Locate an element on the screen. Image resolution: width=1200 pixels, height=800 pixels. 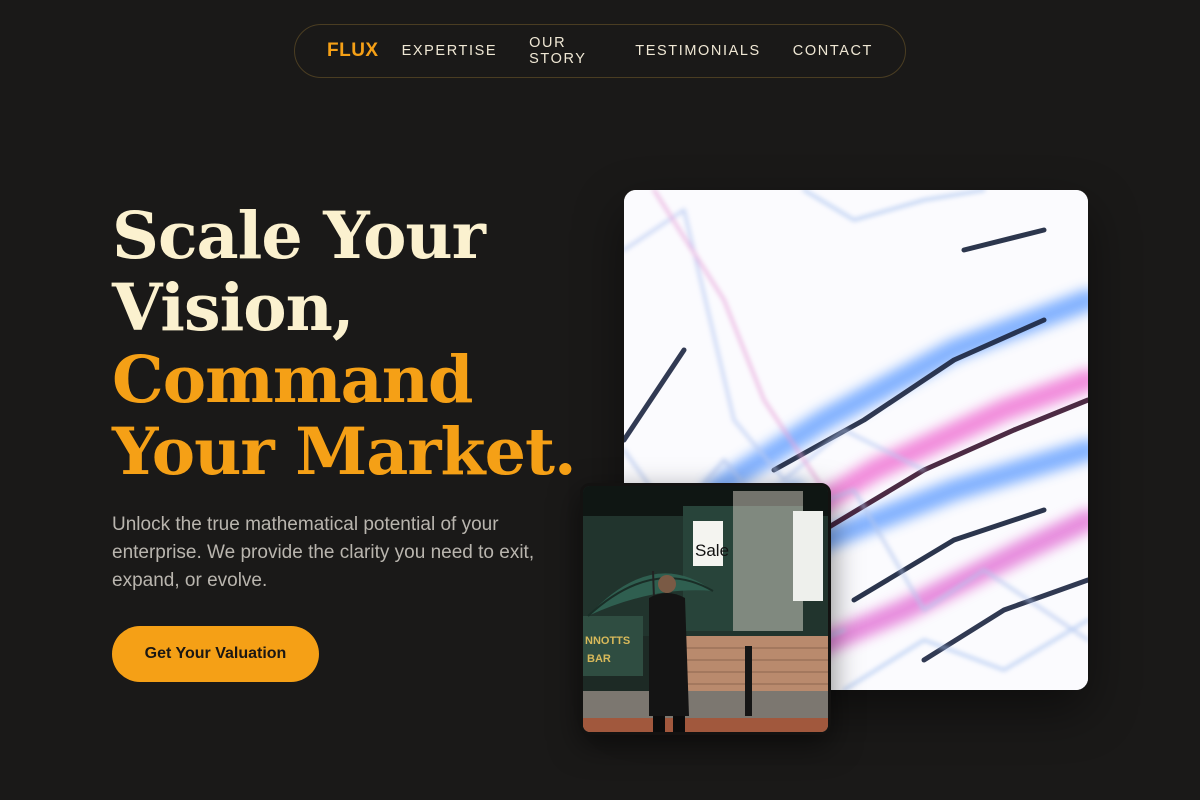
nav-link-testimonials: TESTIMONIALS is located at coordinates (698, 51).